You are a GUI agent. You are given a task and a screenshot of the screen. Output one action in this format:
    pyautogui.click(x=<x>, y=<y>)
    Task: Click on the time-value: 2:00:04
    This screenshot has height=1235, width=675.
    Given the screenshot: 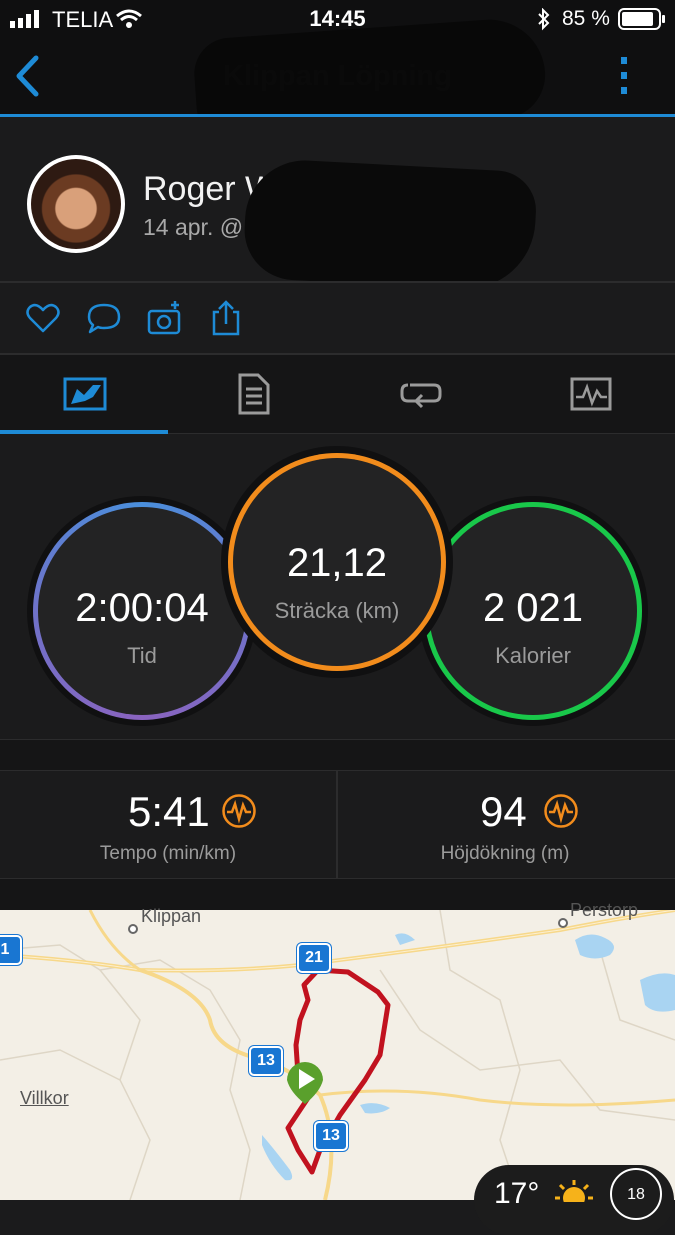 What is the action you would take?
    pyautogui.click(x=142, y=608)
    